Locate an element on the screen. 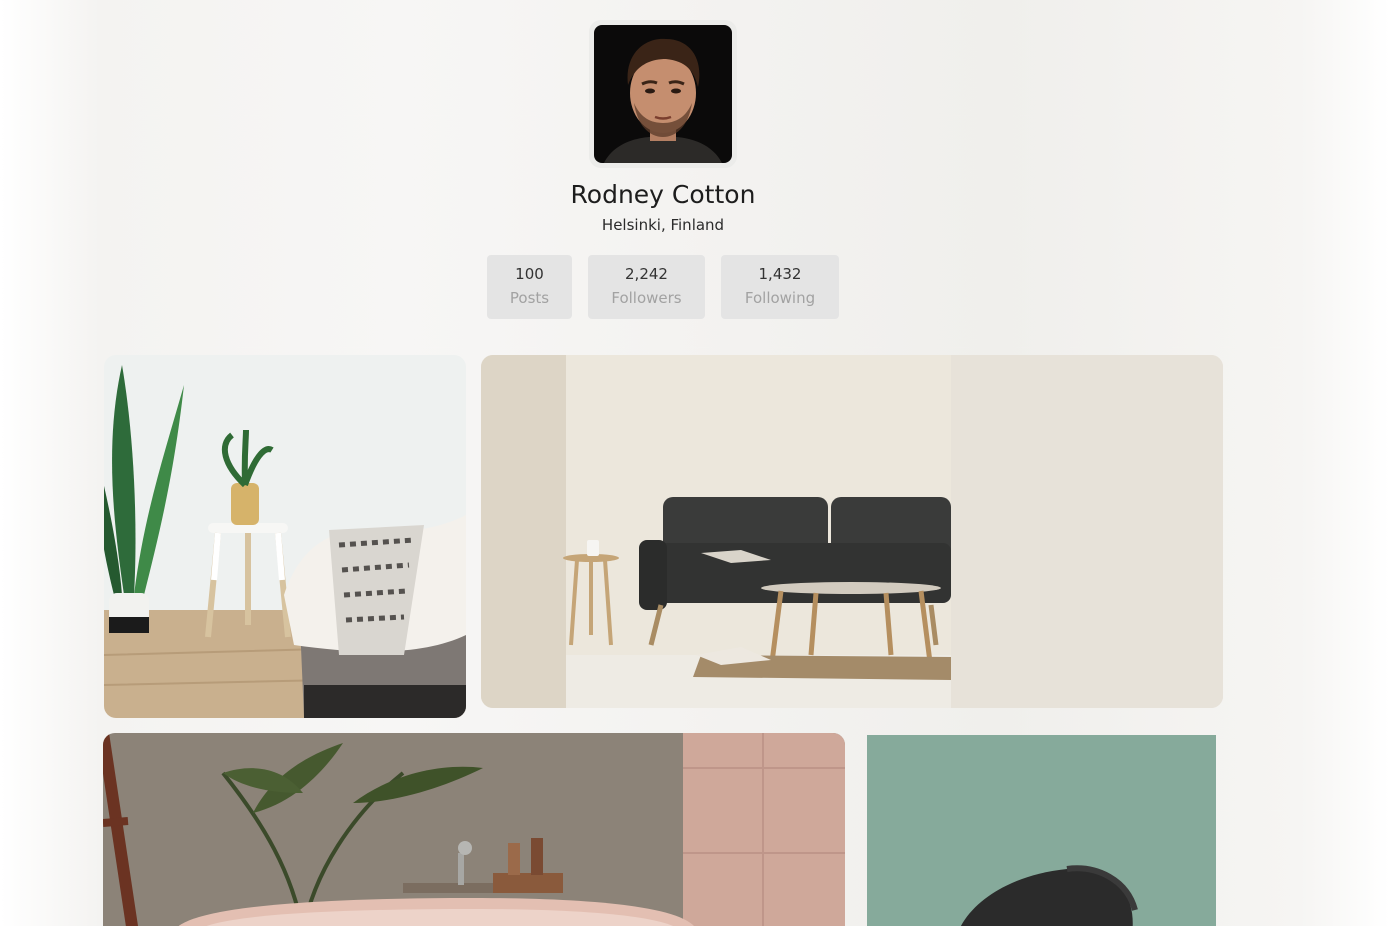 The height and width of the screenshot is (926, 1390). profile-name: Rodney Cotton is located at coordinates (663, 194).